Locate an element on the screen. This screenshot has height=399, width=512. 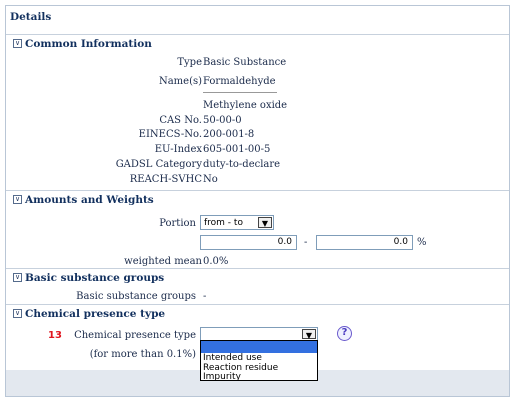
name-item: Formaldehyde is located at coordinates (239, 81).